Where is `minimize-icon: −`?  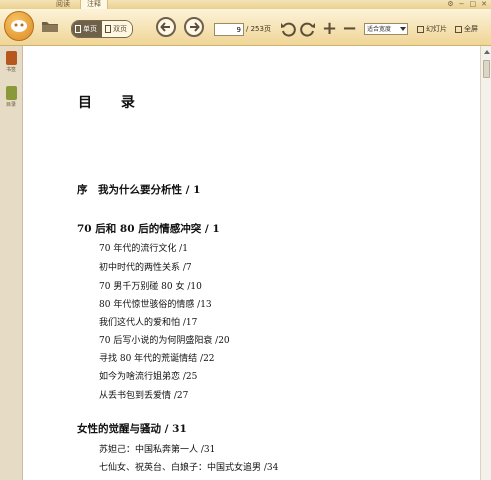
minimize-icon: − is located at coordinates (462, 4).